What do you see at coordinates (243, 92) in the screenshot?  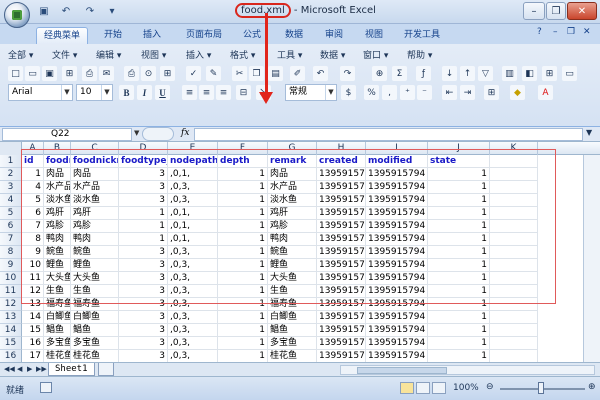 I see `merge-center-icon: ⊟` at bounding box center [243, 92].